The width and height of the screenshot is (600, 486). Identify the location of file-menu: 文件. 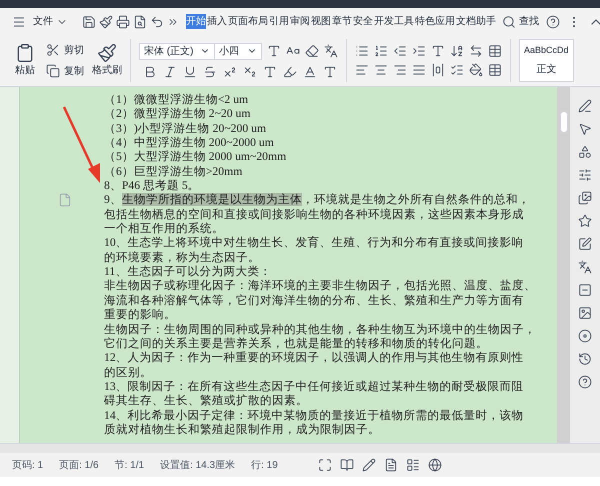
(43, 21).